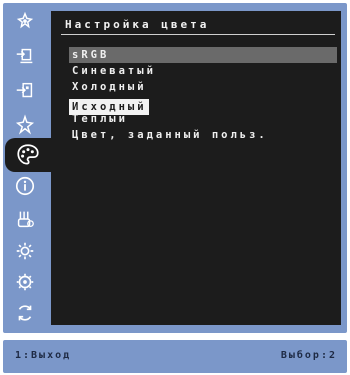 This screenshot has height=375, width=350. Describe the element at coordinates (175, 356) in the screenshot. I see `osd-footer: 1:Выход Выбор:2` at that location.